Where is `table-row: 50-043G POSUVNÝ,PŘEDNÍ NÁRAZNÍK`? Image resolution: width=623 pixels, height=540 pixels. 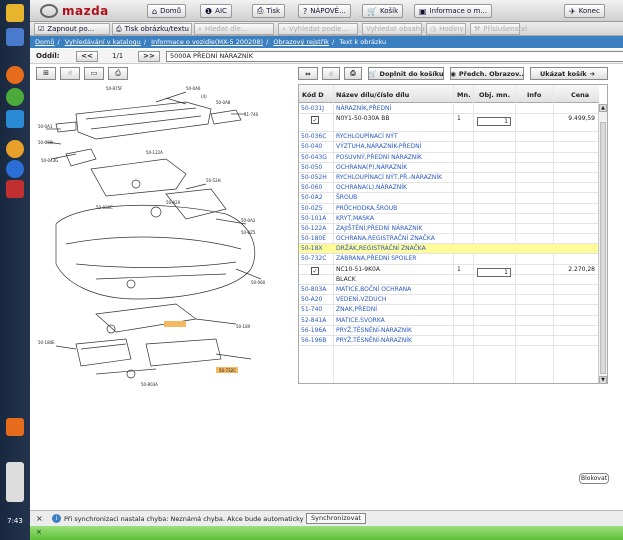 table-row: 50-043G POSUVNÝ,PŘEDNÍ NÁRAZNÍK is located at coordinates (449, 158).